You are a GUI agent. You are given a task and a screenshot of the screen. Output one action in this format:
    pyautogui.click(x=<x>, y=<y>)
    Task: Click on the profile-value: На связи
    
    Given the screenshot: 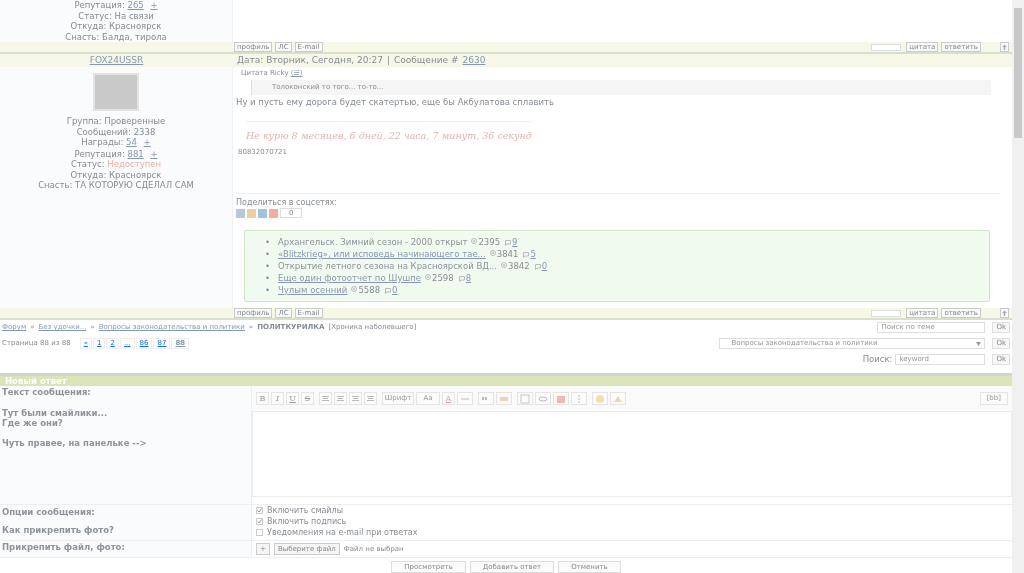 What is the action you would take?
    pyautogui.click(x=134, y=15)
    